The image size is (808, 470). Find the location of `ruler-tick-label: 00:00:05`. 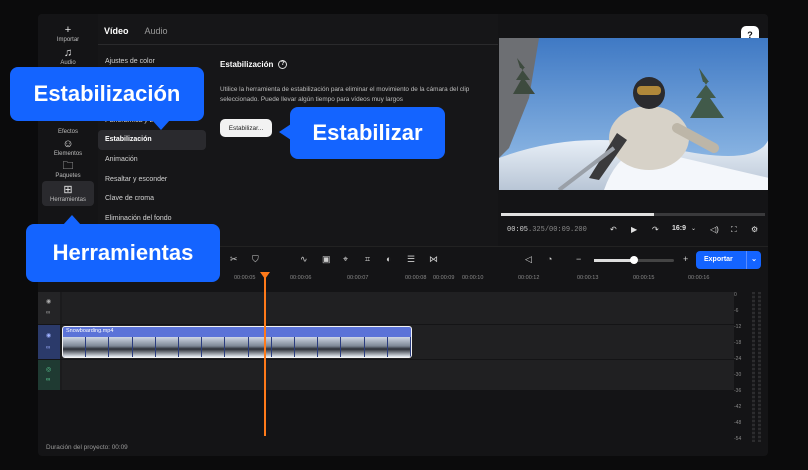

ruler-tick-label: 00:00:05 is located at coordinates (245, 278).